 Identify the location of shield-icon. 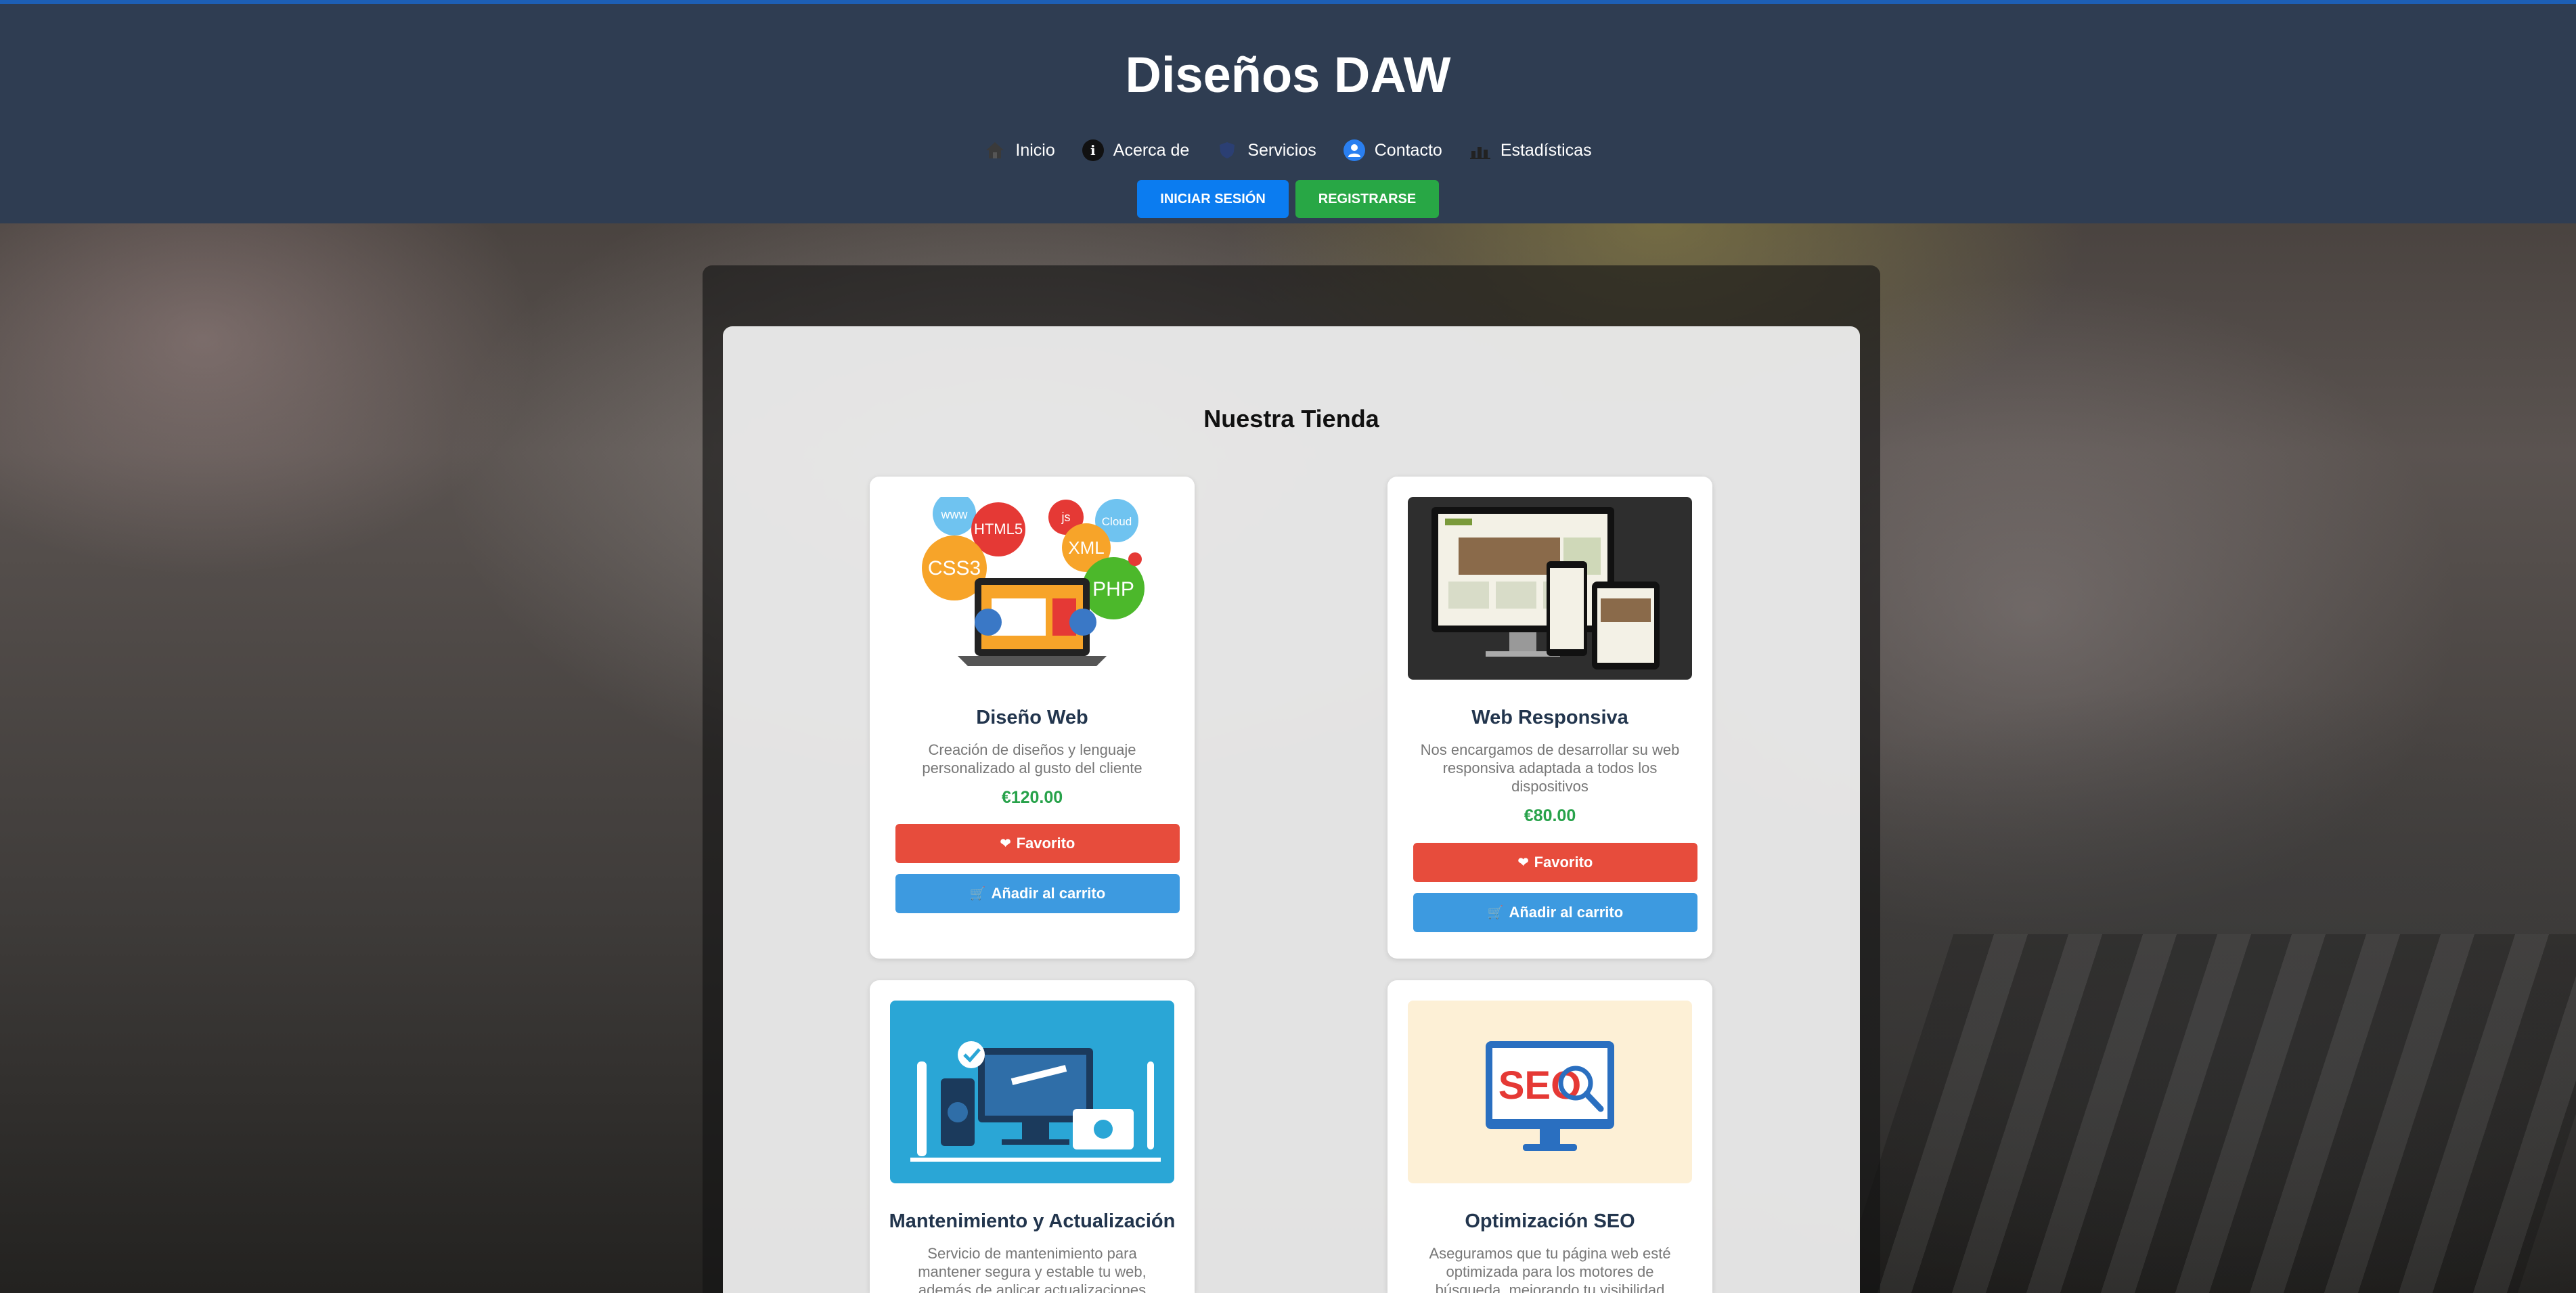
(1227, 150).